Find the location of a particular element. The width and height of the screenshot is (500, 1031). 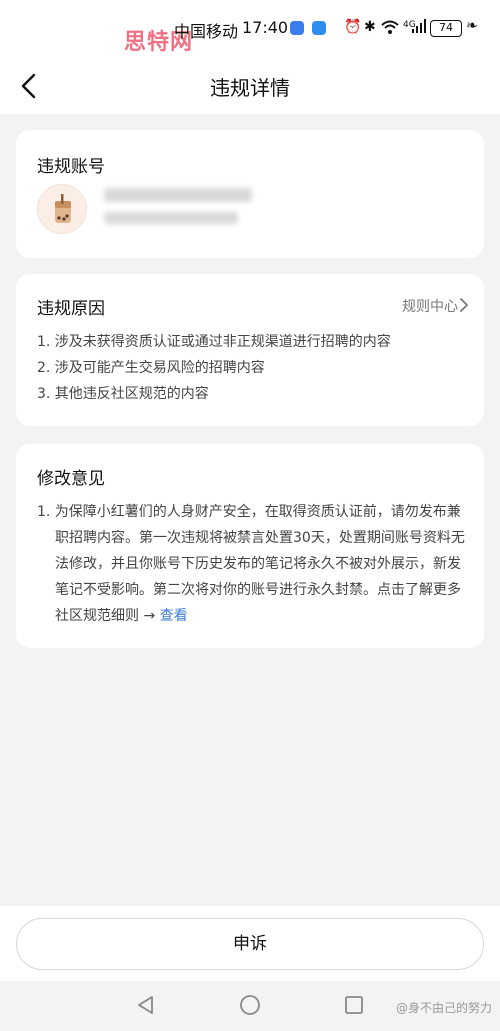

view-rules-link: 查看 is located at coordinates (174, 616).